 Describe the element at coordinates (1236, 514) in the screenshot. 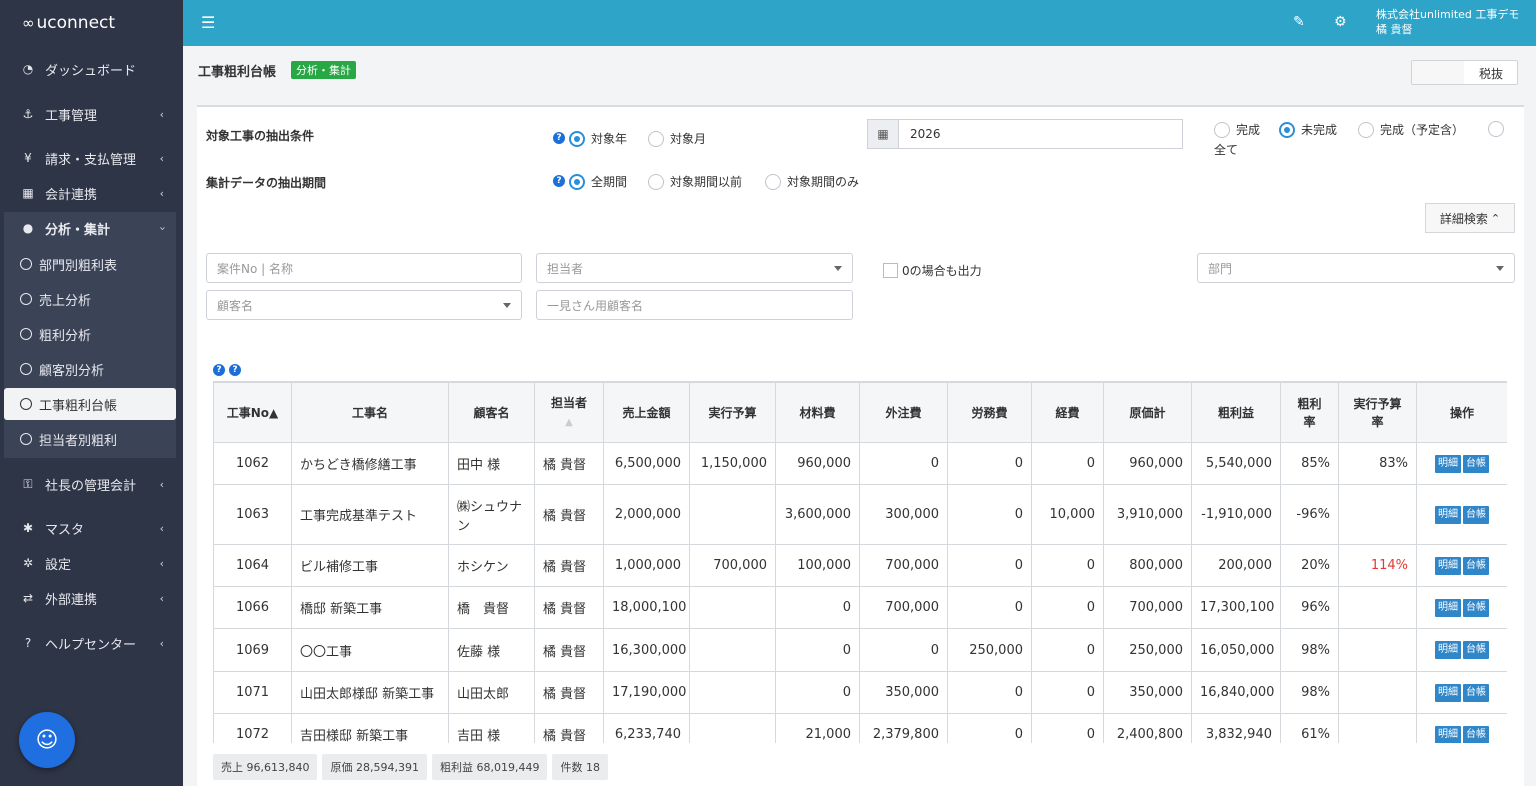

I see `cell-profit: -1,910,000` at that location.